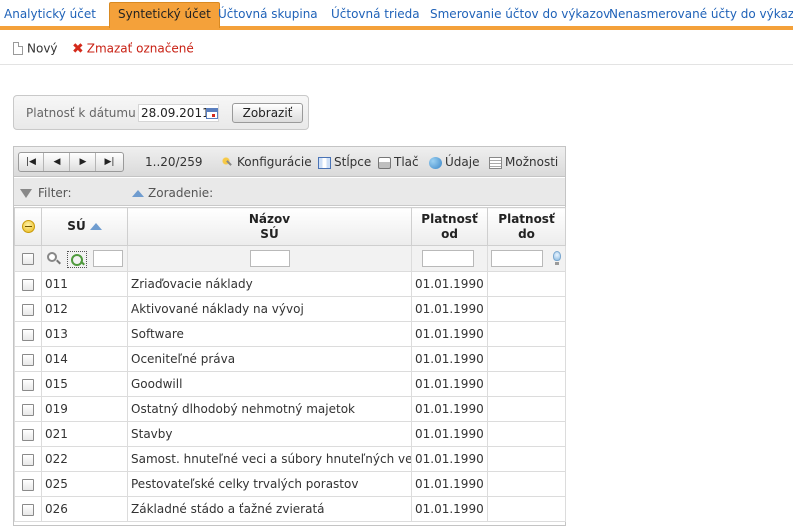  I want to click on cell-su: 021, so click(84, 434).